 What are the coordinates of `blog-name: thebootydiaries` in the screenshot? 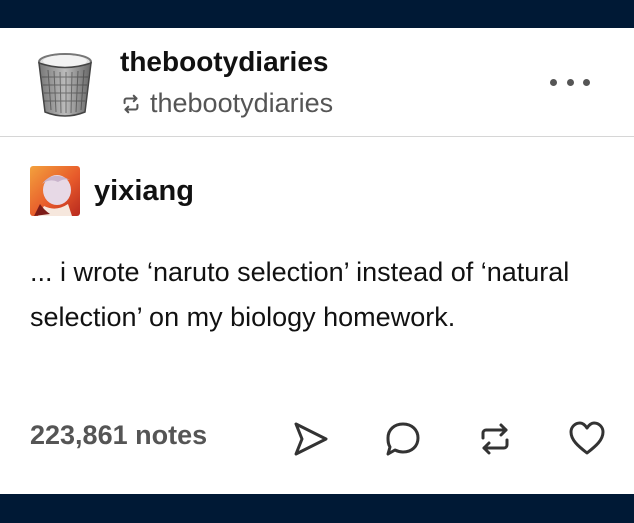 It's located at (224, 62).